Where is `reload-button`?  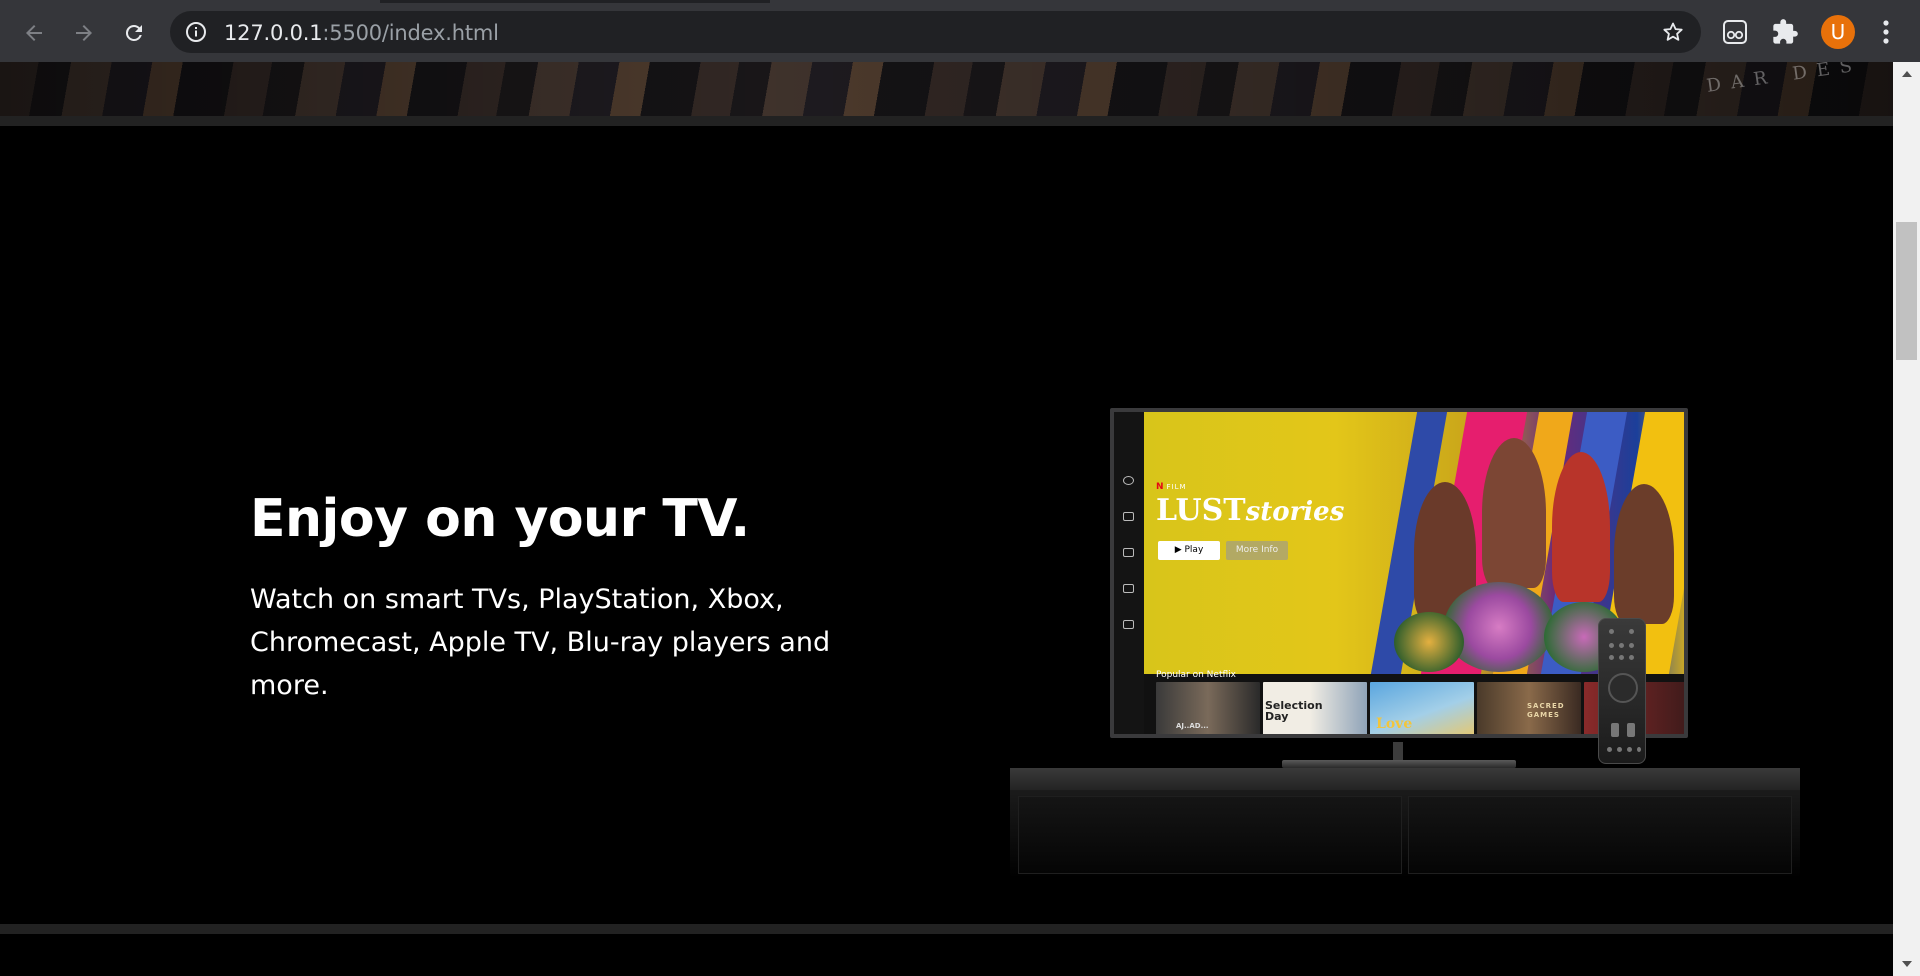 reload-button is located at coordinates (134, 33).